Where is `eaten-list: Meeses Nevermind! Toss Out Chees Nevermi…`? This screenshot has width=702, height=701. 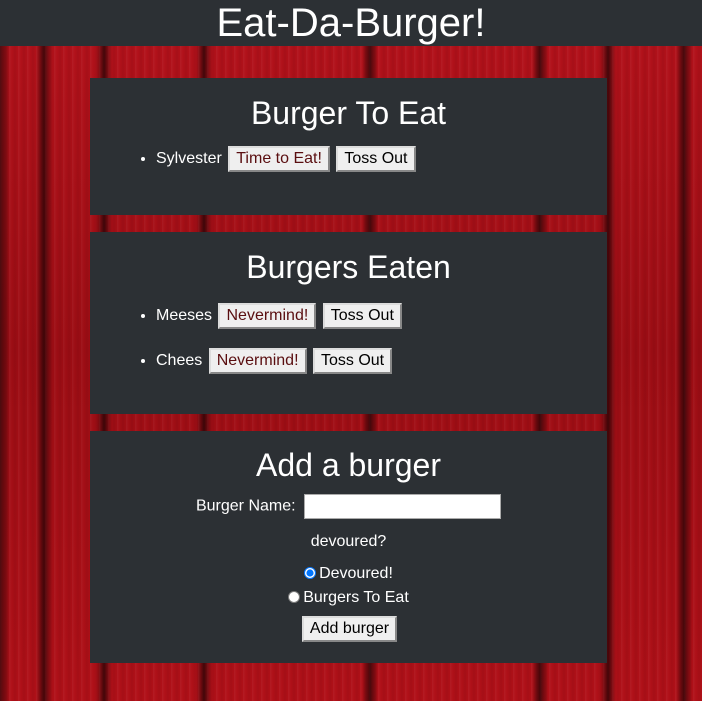
eaten-list: Meeses Nevermind! Toss Out Chees Nevermi… is located at coordinates (348, 332).